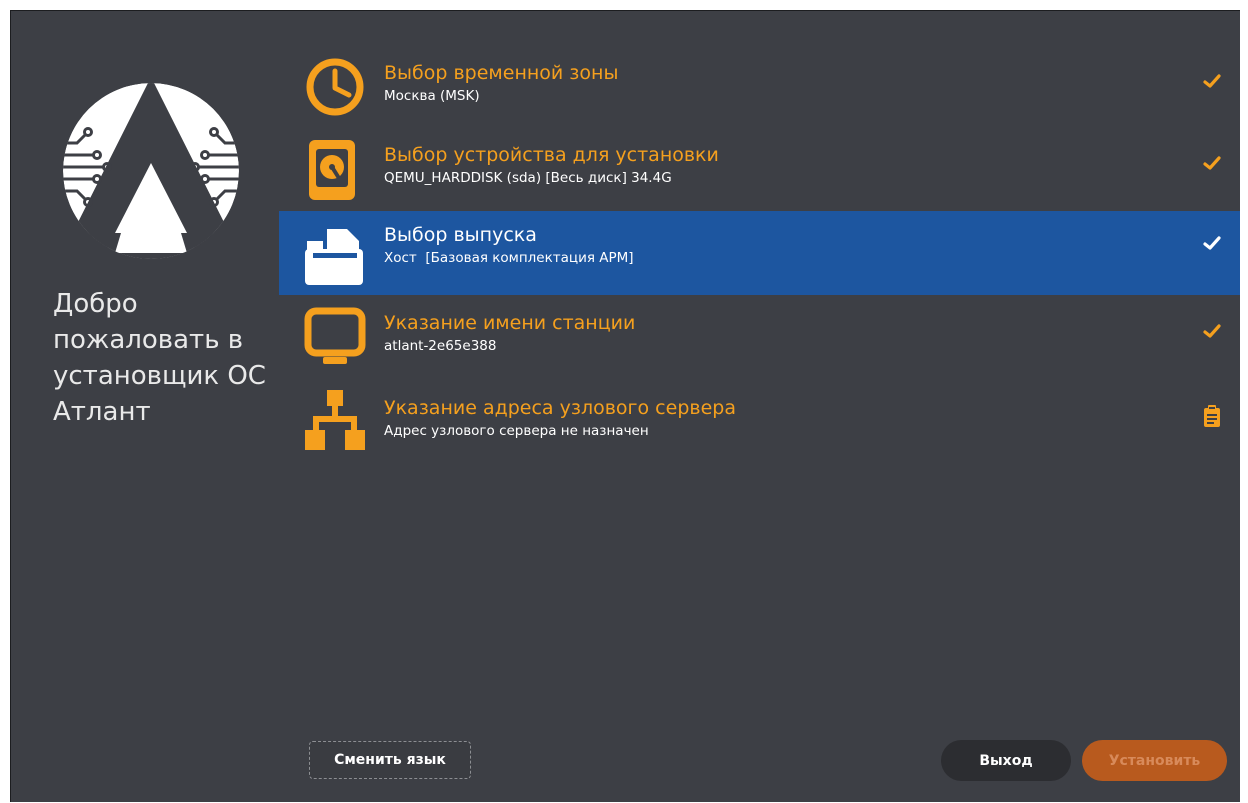 This screenshot has height=803, width=1248. What do you see at coordinates (759, 91) in the screenshot?
I see `spoke-timezone: Выбор временной зоны Москва (MSK)` at bounding box center [759, 91].